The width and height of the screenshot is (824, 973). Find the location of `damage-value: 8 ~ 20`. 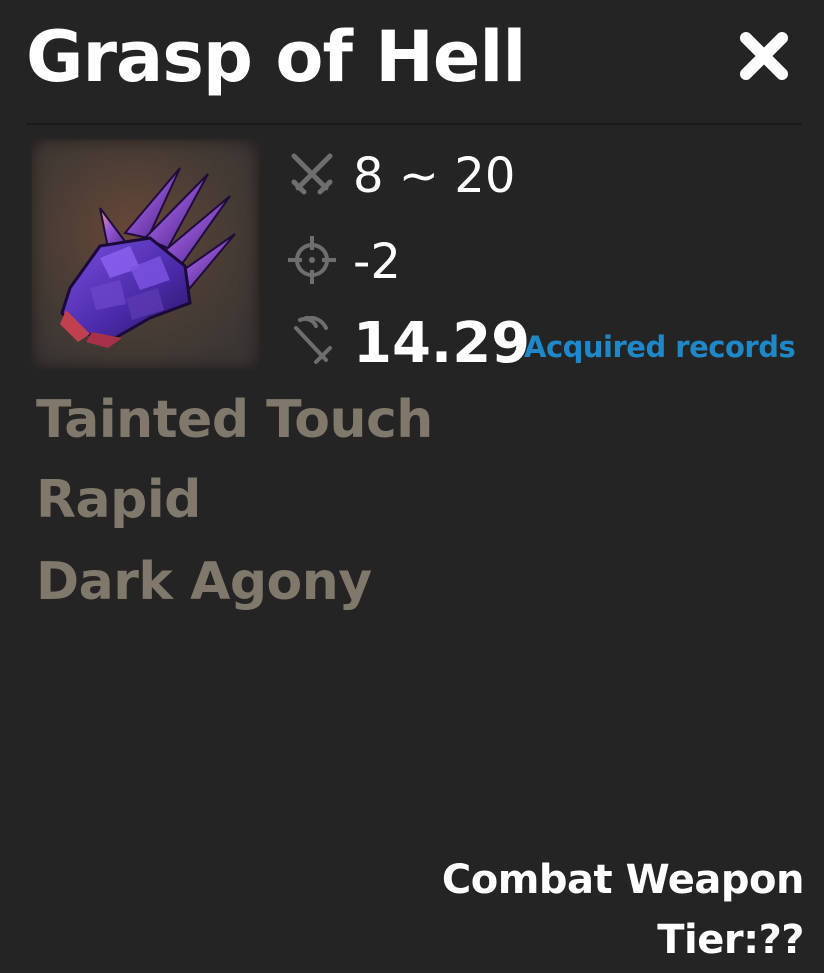

damage-value: 8 ~ 20 is located at coordinates (434, 176).